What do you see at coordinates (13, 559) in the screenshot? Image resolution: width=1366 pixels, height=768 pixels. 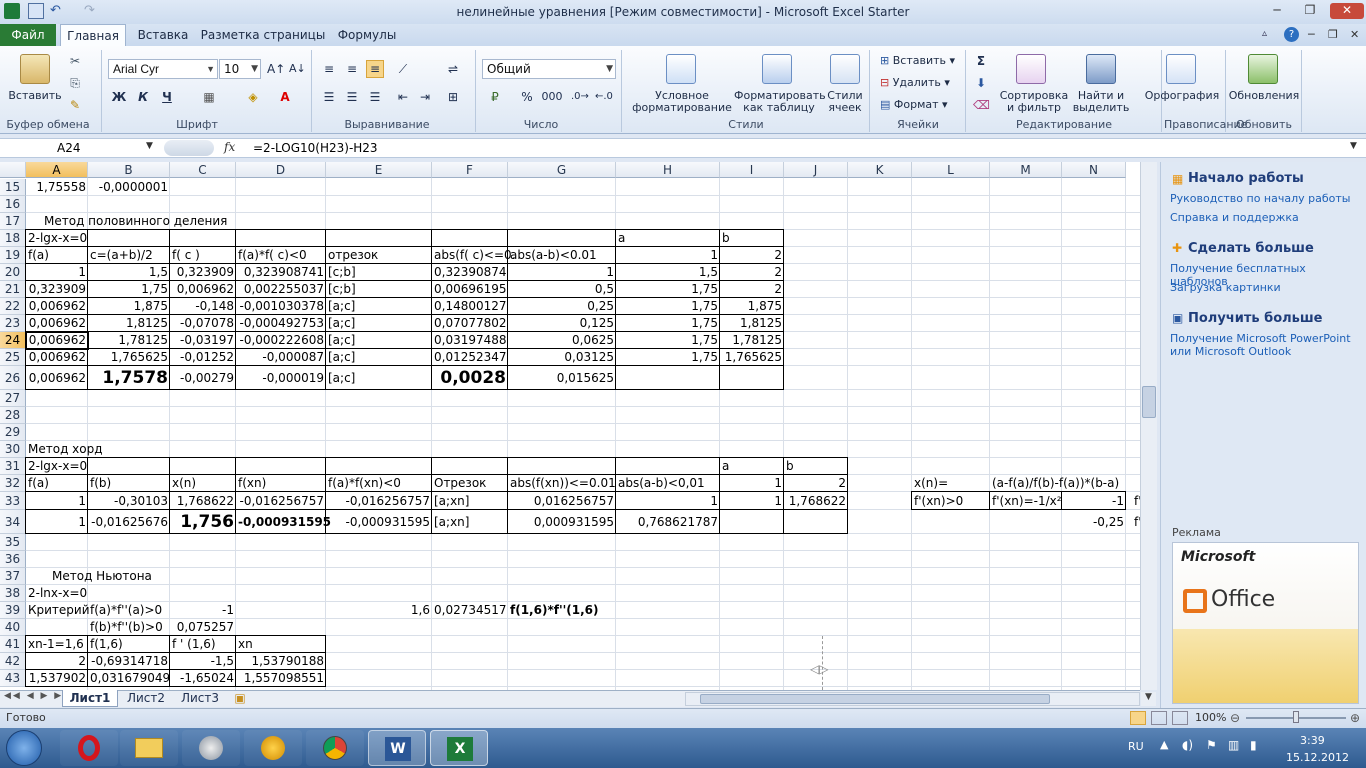 I see `row-header-36: 36` at bounding box center [13, 559].